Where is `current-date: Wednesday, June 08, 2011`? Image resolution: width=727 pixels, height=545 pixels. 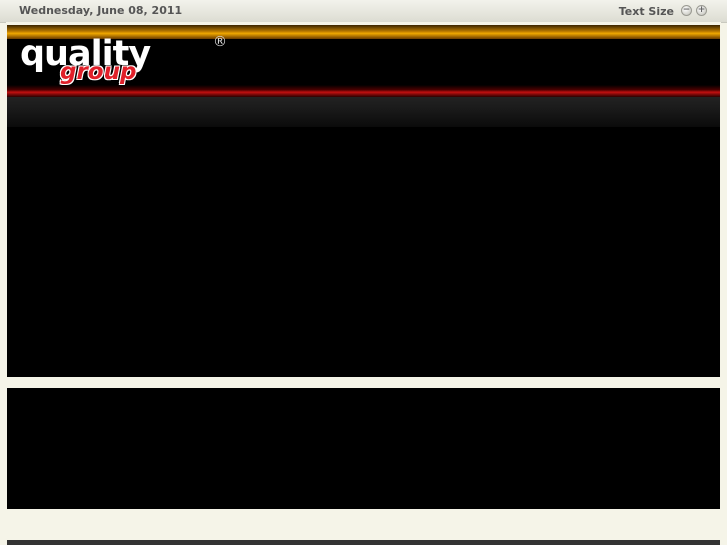
current-date: Wednesday, June 08, 2011 is located at coordinates (101, 10).